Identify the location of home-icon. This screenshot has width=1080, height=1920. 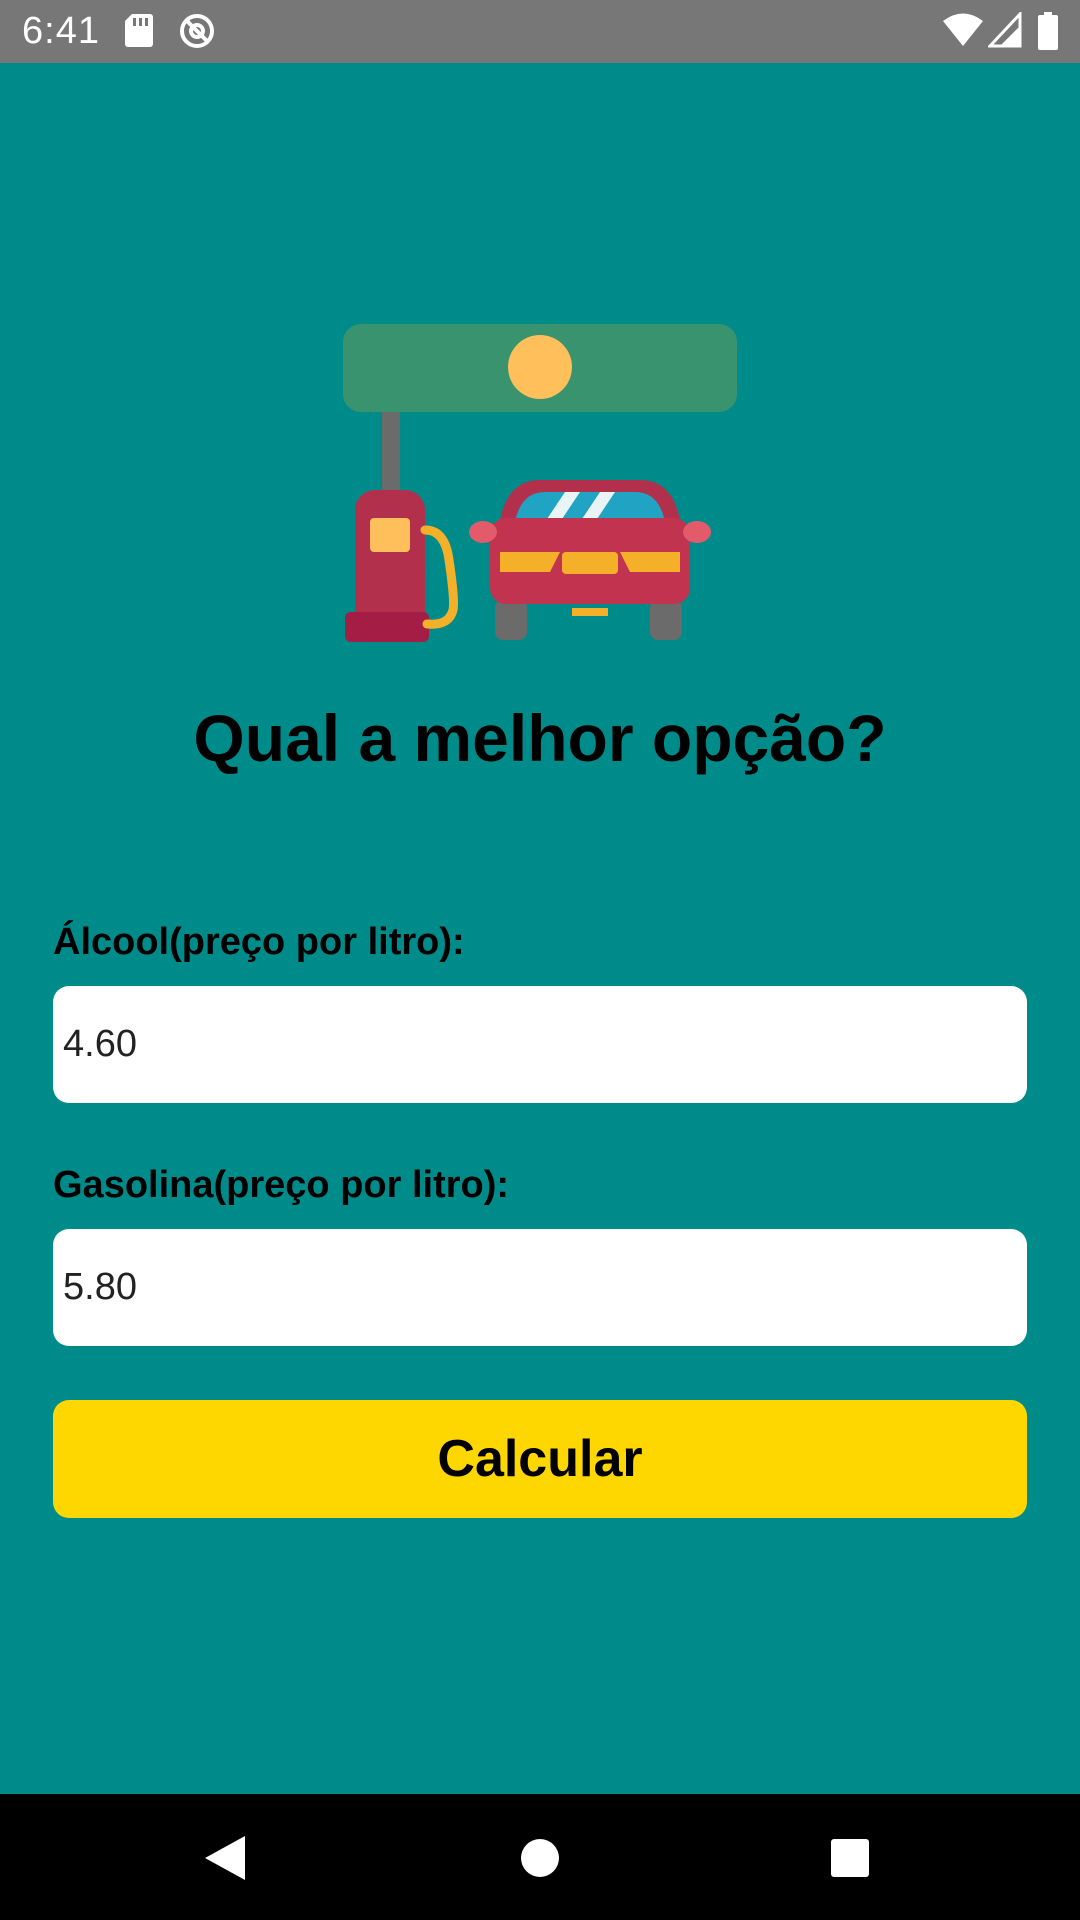
(540, 1858).